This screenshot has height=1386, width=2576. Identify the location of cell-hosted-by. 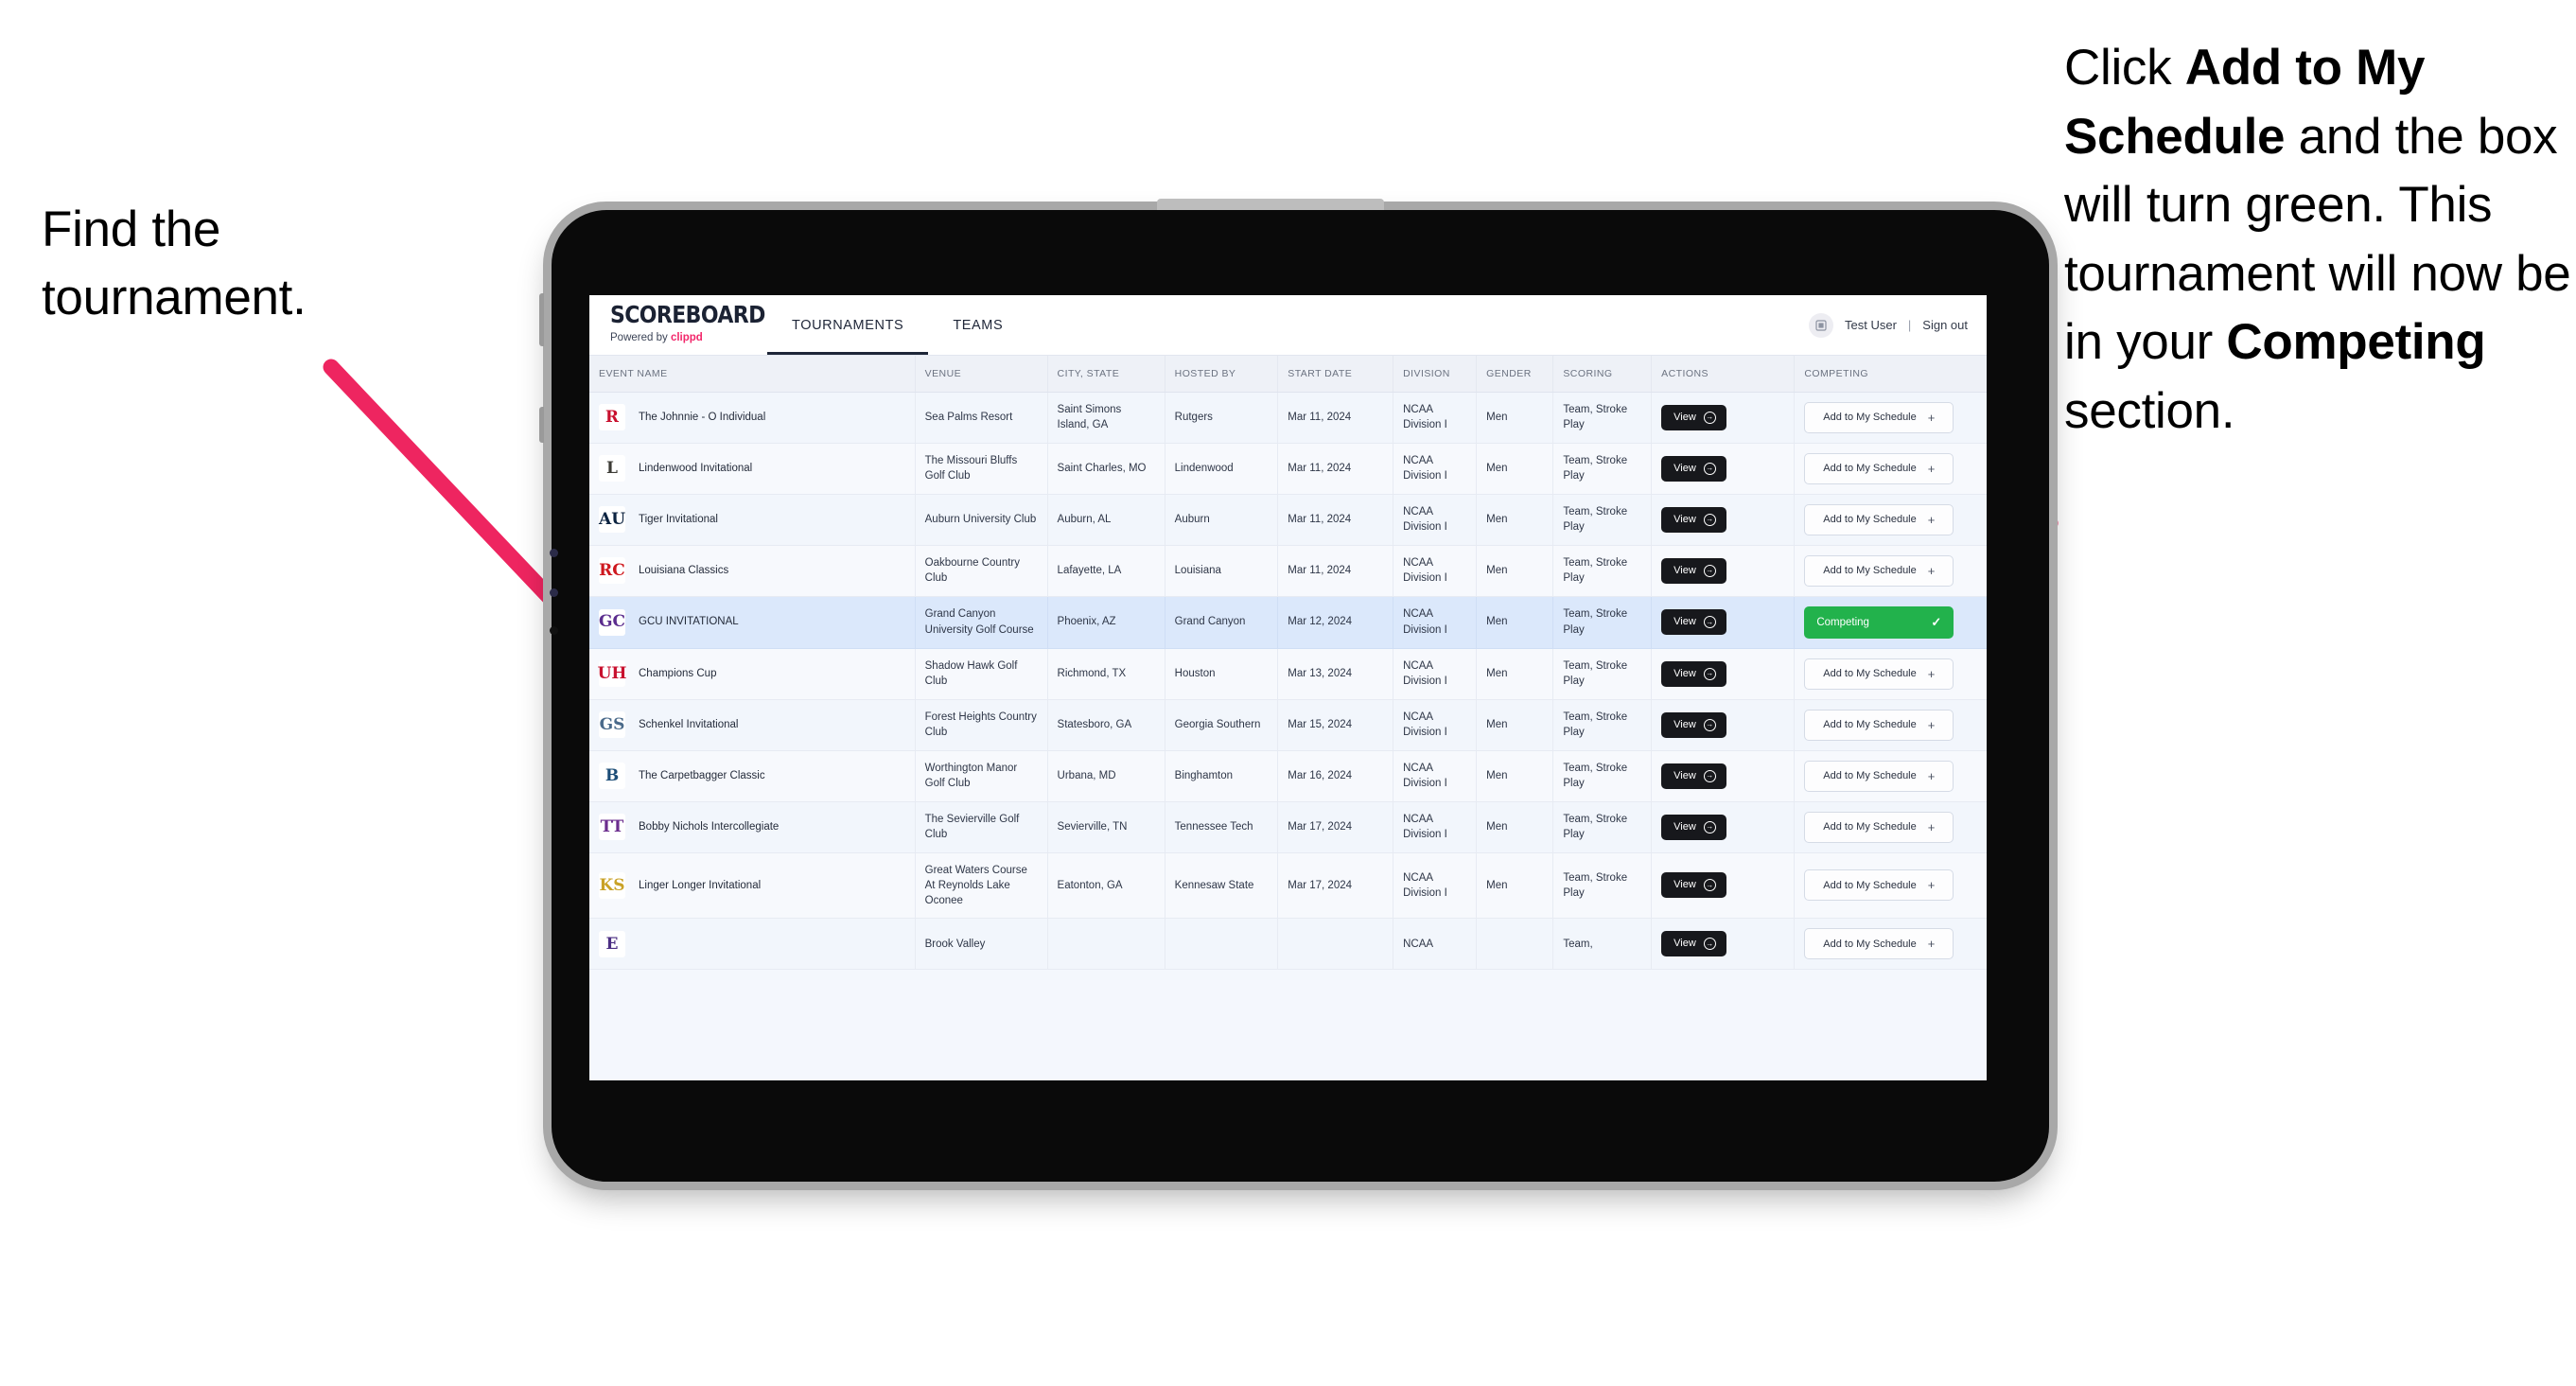
(1222, 944).